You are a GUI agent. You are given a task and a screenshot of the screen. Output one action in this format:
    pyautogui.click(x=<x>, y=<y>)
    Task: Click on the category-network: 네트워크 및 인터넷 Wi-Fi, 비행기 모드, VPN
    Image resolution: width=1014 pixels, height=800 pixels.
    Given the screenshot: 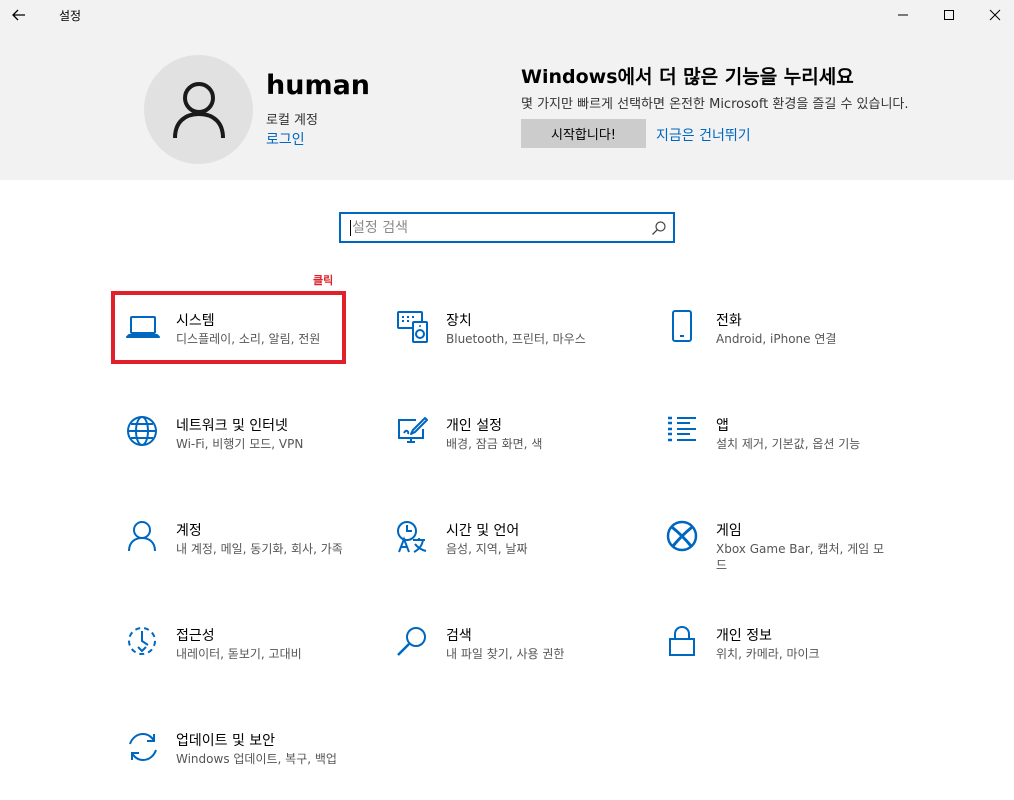 What is the action you would take?
    pyautogui.click(x=251, y=450)
    